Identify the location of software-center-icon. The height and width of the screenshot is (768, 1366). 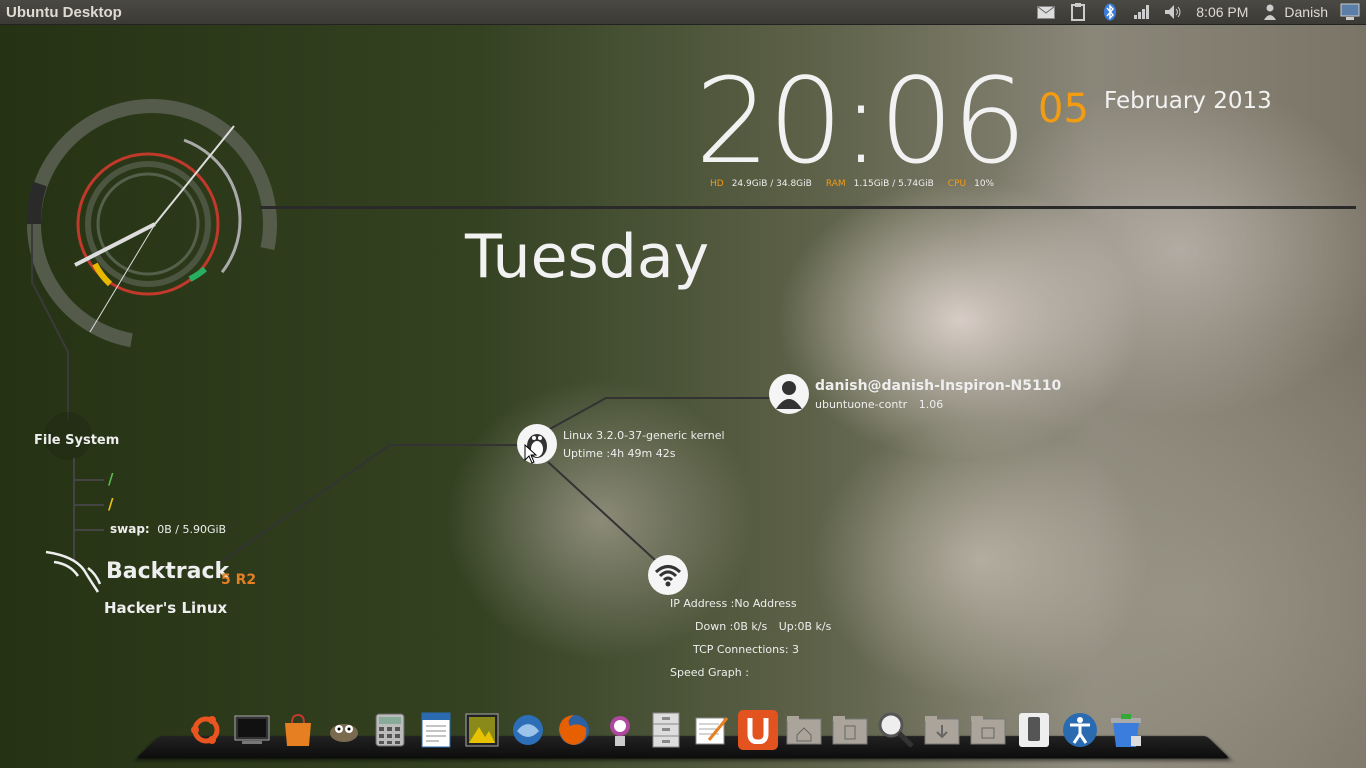
(298, 730).